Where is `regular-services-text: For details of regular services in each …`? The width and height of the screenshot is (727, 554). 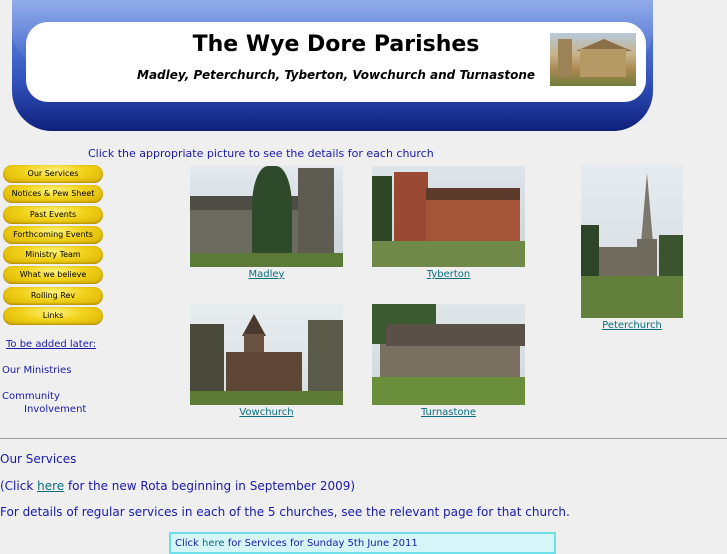 regular-services-text: For details of regular services in each … is located at coordinates (285, 512).